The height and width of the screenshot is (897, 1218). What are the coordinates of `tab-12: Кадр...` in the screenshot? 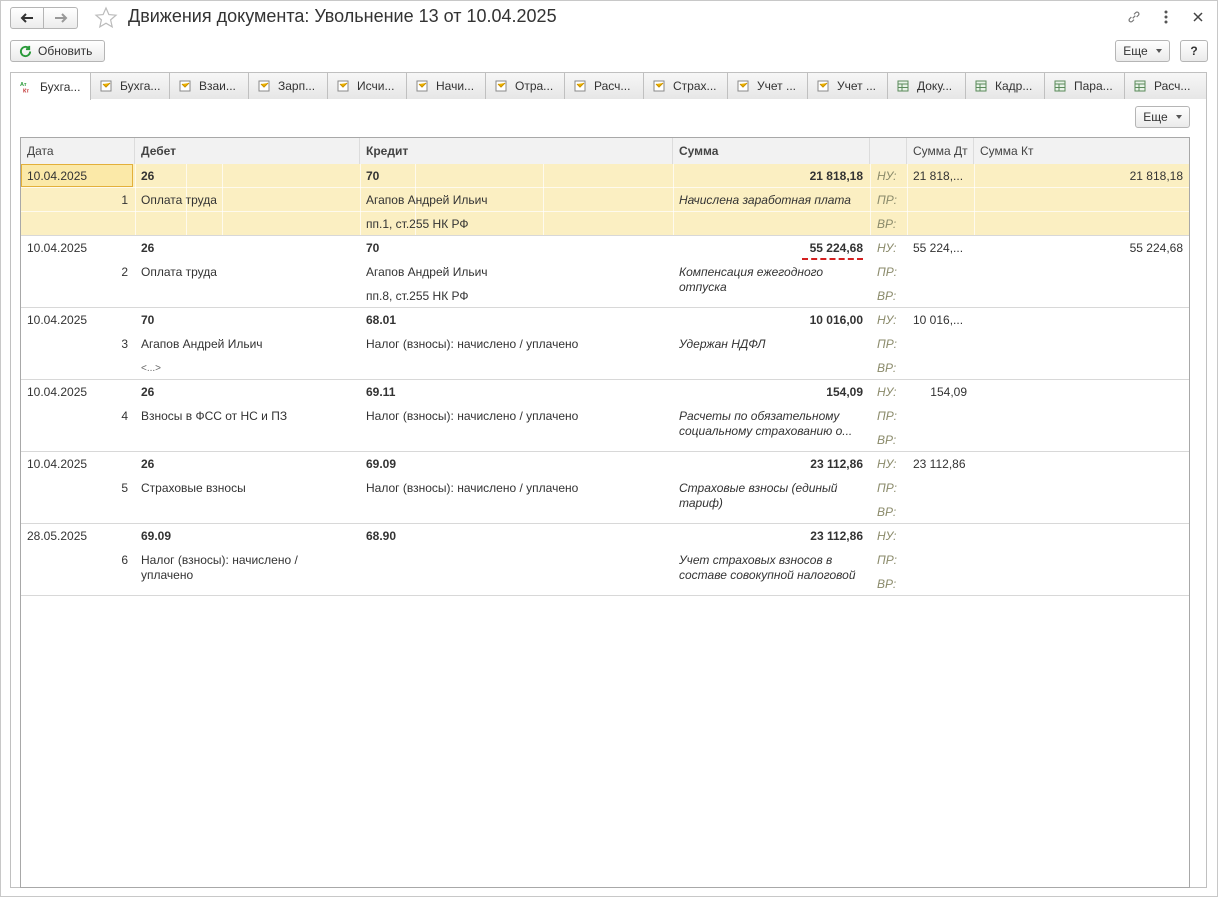 It's located at (1005, 85).